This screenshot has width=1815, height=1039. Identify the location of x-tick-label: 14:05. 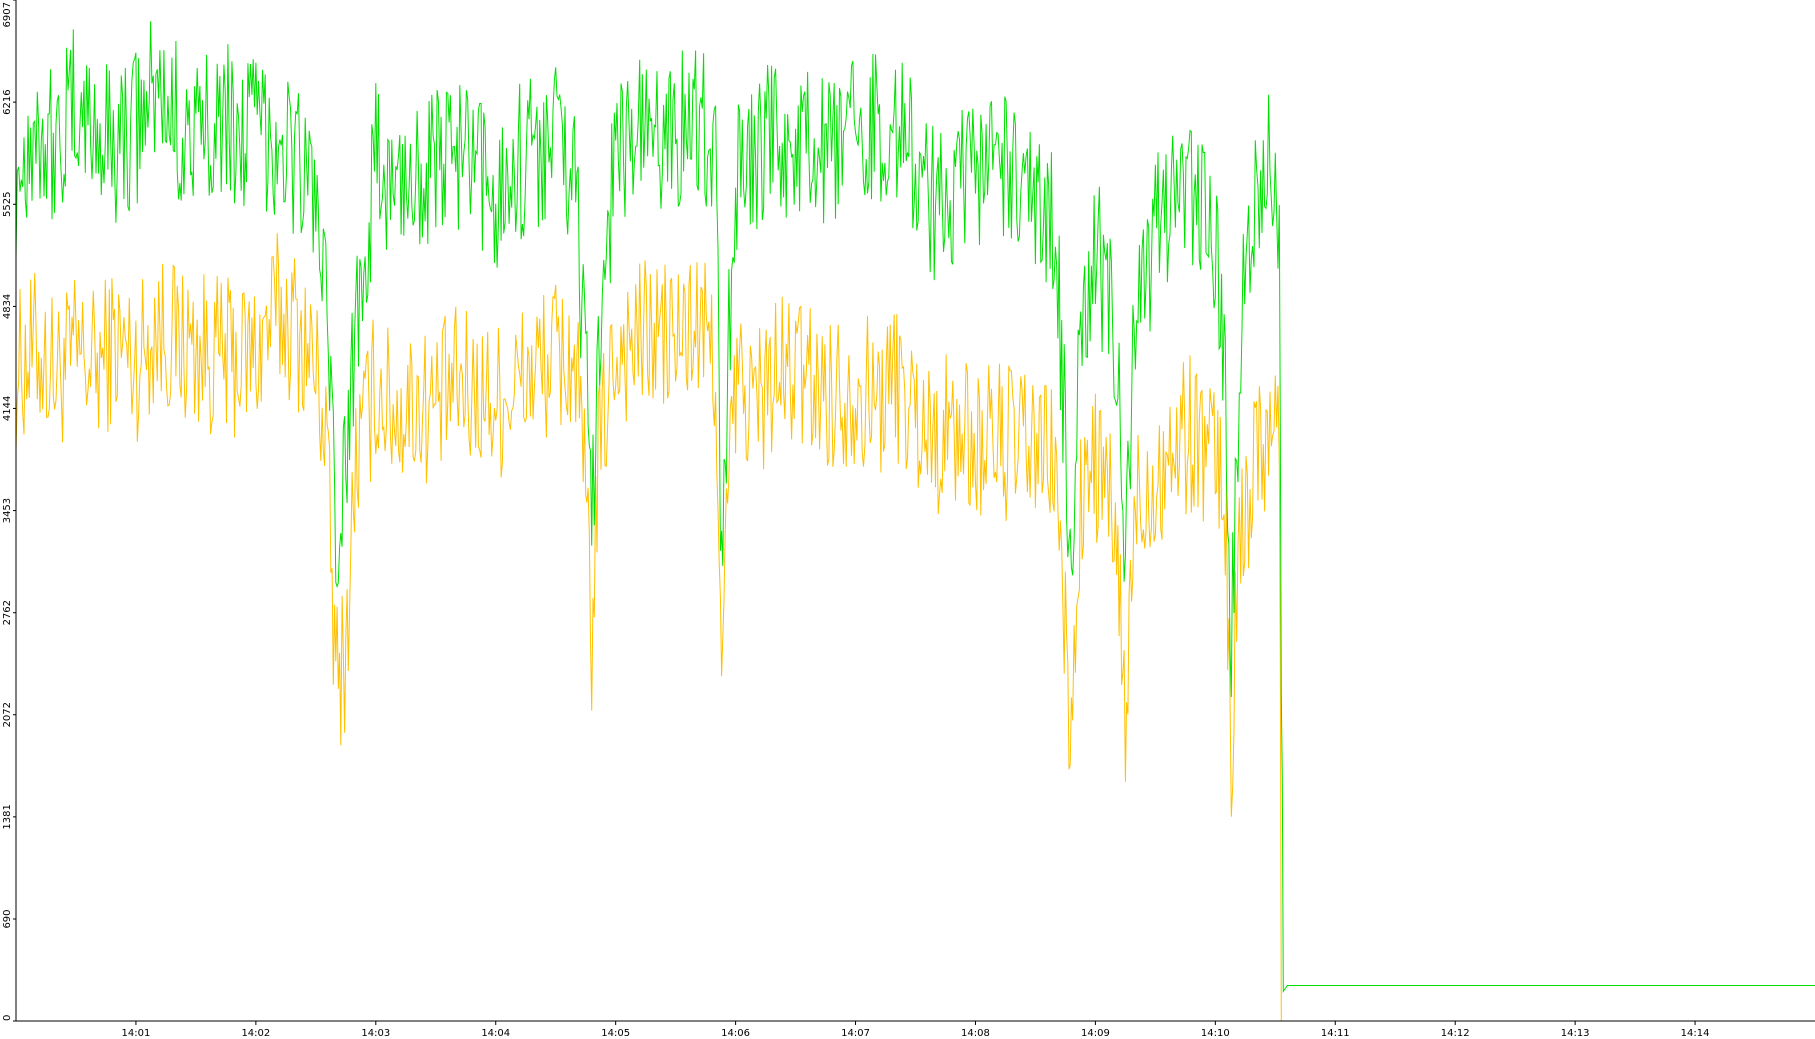
(615, 1033).